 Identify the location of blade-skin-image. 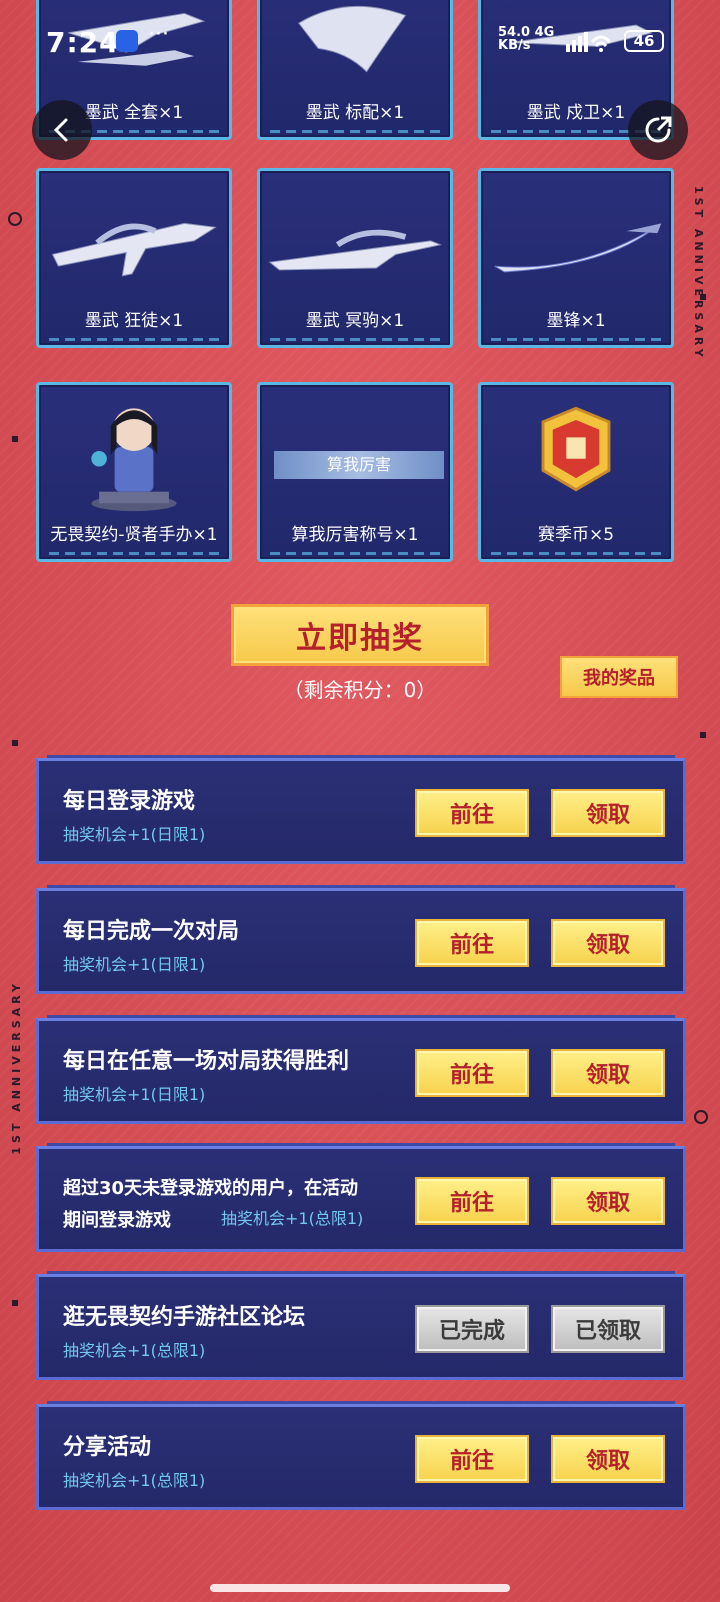
(578, 248).